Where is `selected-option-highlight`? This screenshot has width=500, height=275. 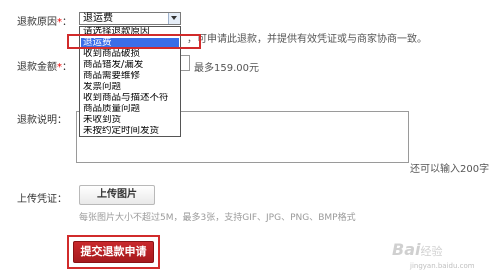
selected-option-highlight is located at coordinates (134, 41).